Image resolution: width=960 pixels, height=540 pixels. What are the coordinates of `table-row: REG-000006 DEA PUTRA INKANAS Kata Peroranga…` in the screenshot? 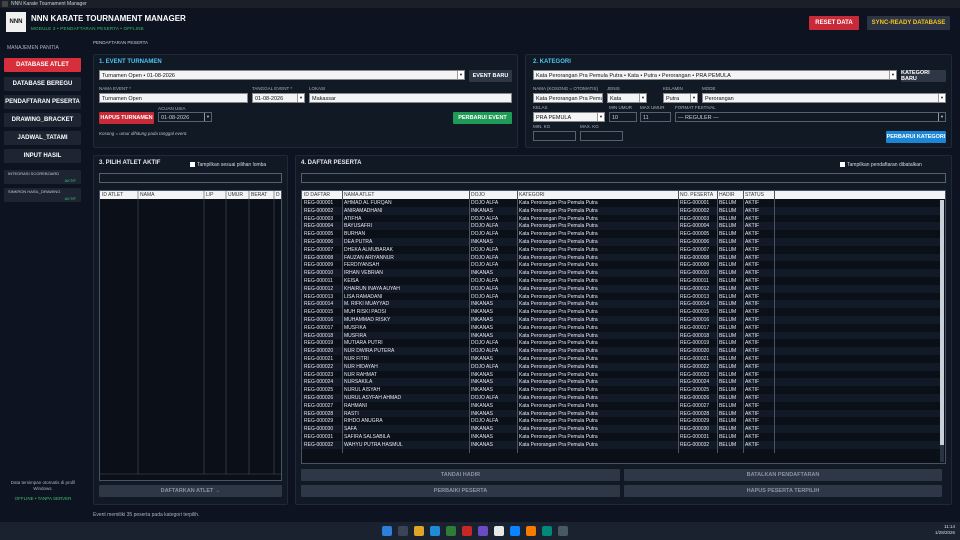 It's located at (621, 242).